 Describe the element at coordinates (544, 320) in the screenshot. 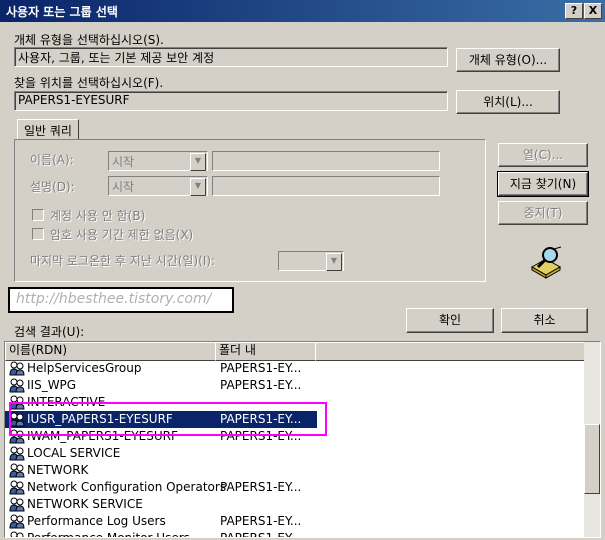

I see `cancel-button: 취소` at that location.